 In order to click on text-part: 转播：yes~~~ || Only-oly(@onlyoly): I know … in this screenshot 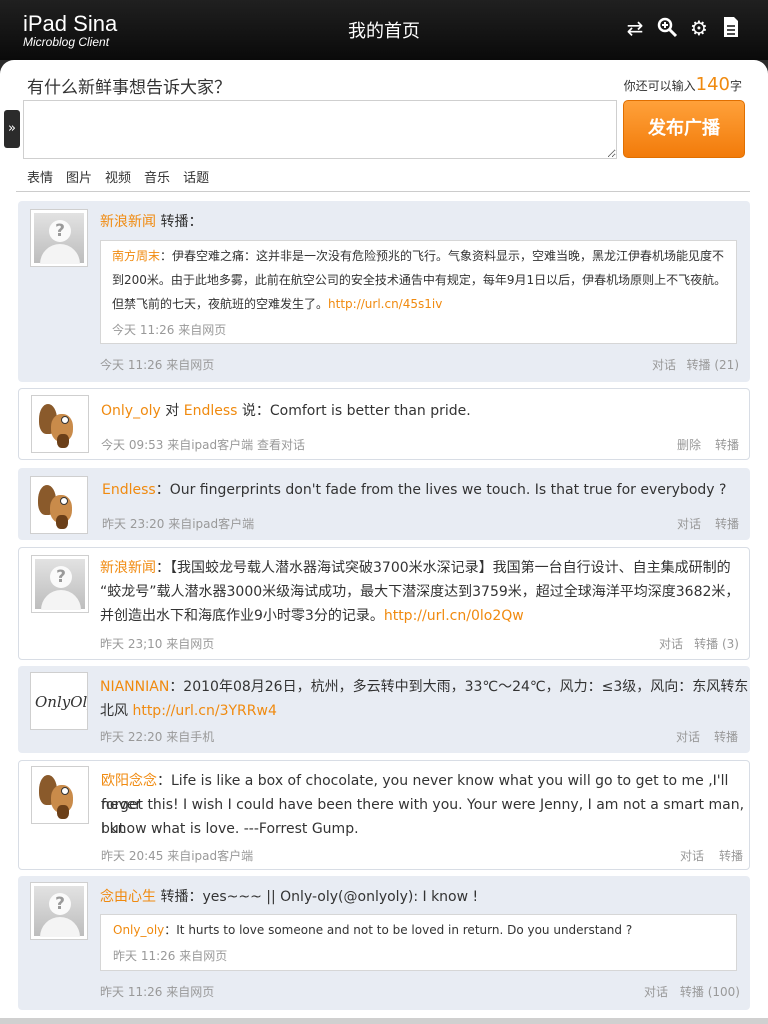, I will do `click(317, 897)`.